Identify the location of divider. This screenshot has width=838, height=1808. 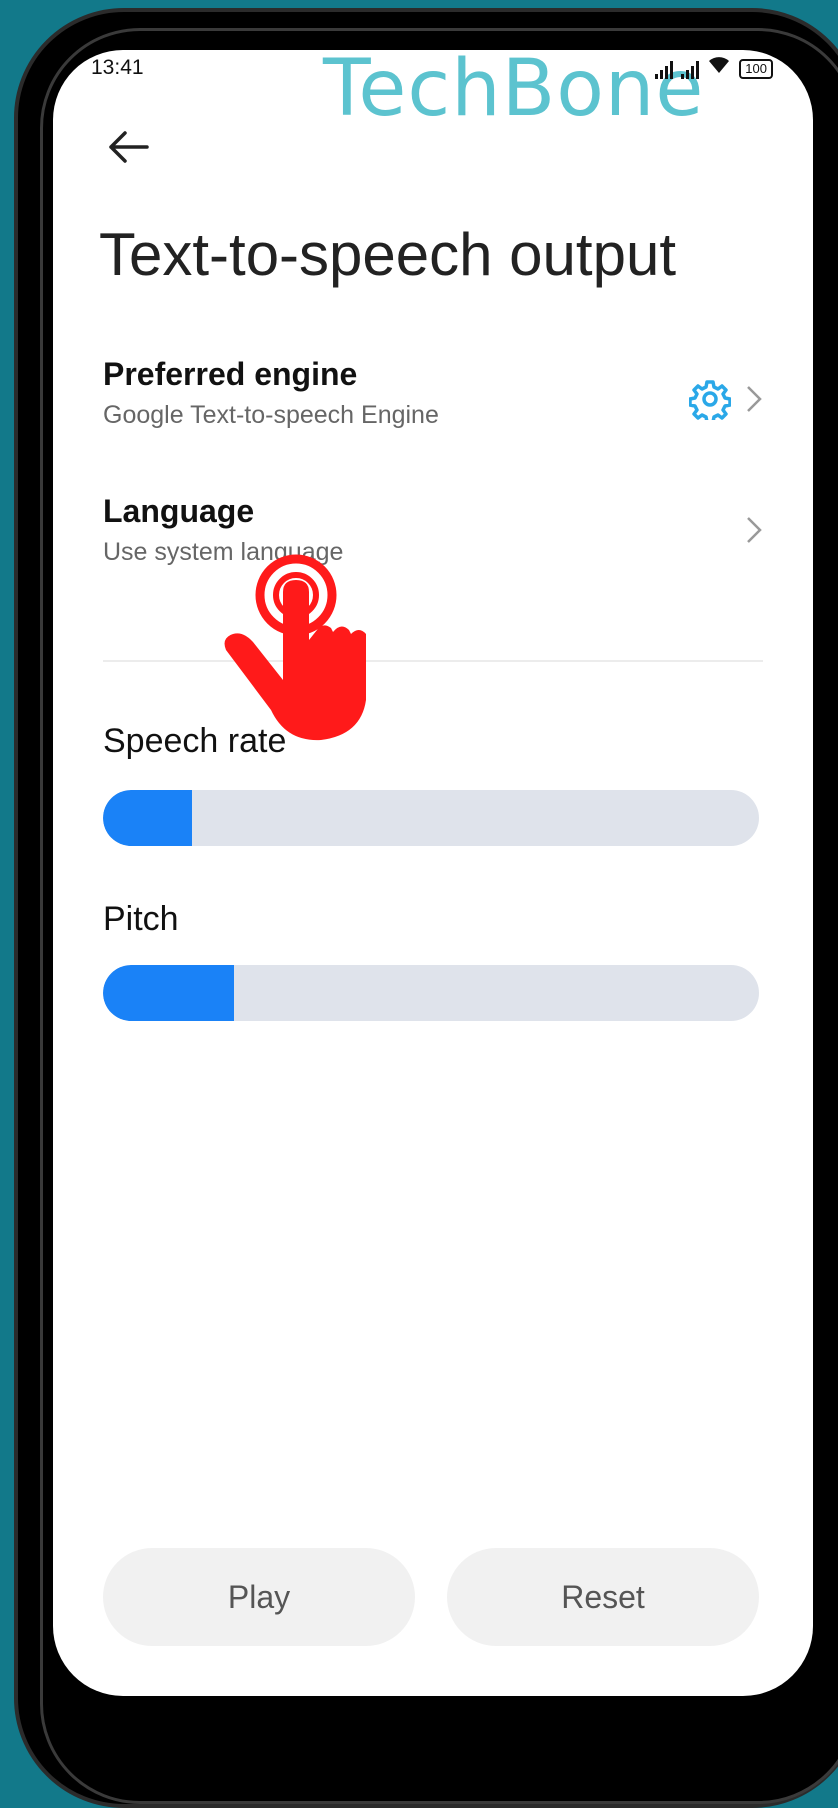
(433, 661).